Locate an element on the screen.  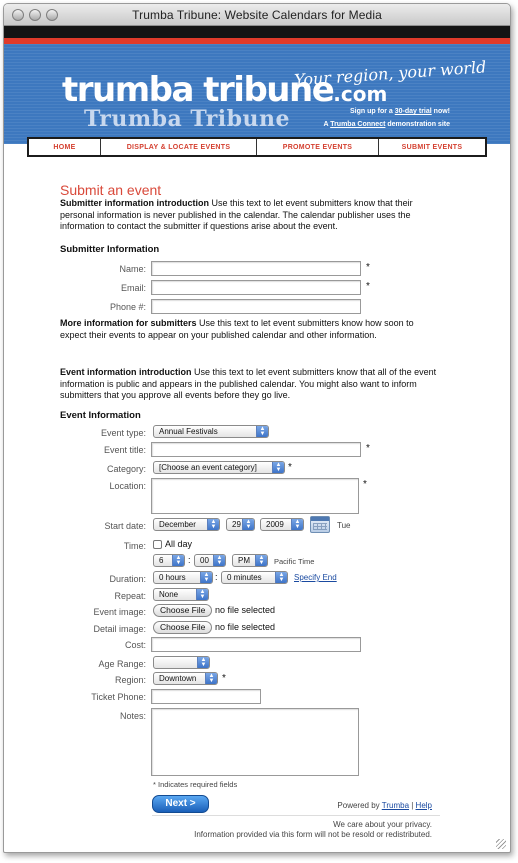
detail-image-label: Detail image: is located at coordinates (119, 629).